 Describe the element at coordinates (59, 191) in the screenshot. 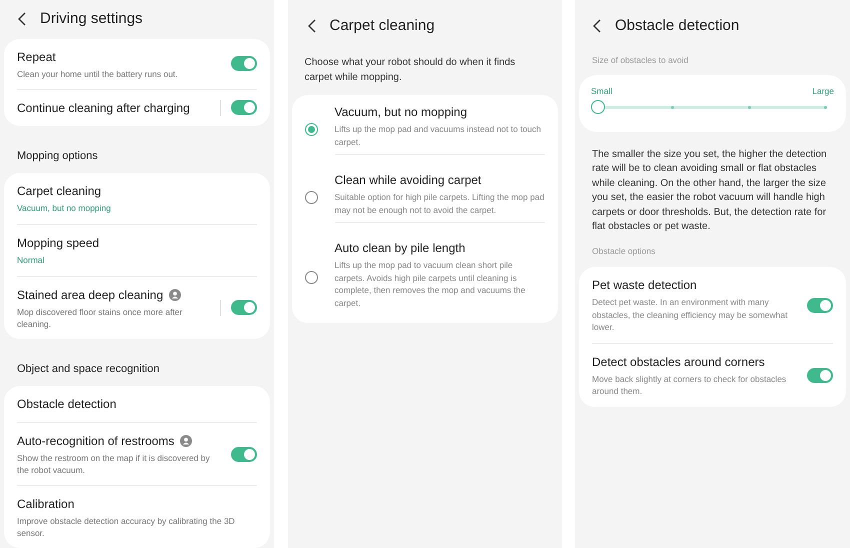

I see `item-title: Carpet cleaning` at that location.